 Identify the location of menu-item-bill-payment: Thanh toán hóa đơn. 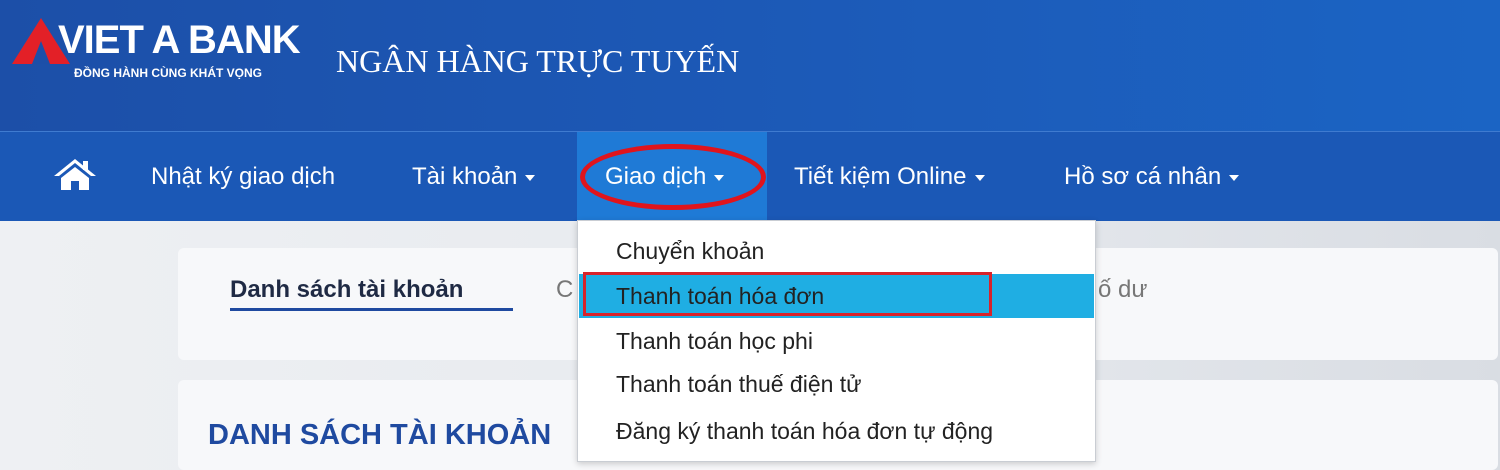
(836, 296).